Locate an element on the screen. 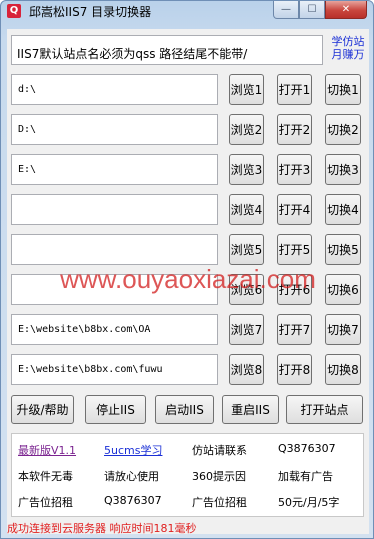  switch-button-8: 切换8 is located at coordinates (343, 369).